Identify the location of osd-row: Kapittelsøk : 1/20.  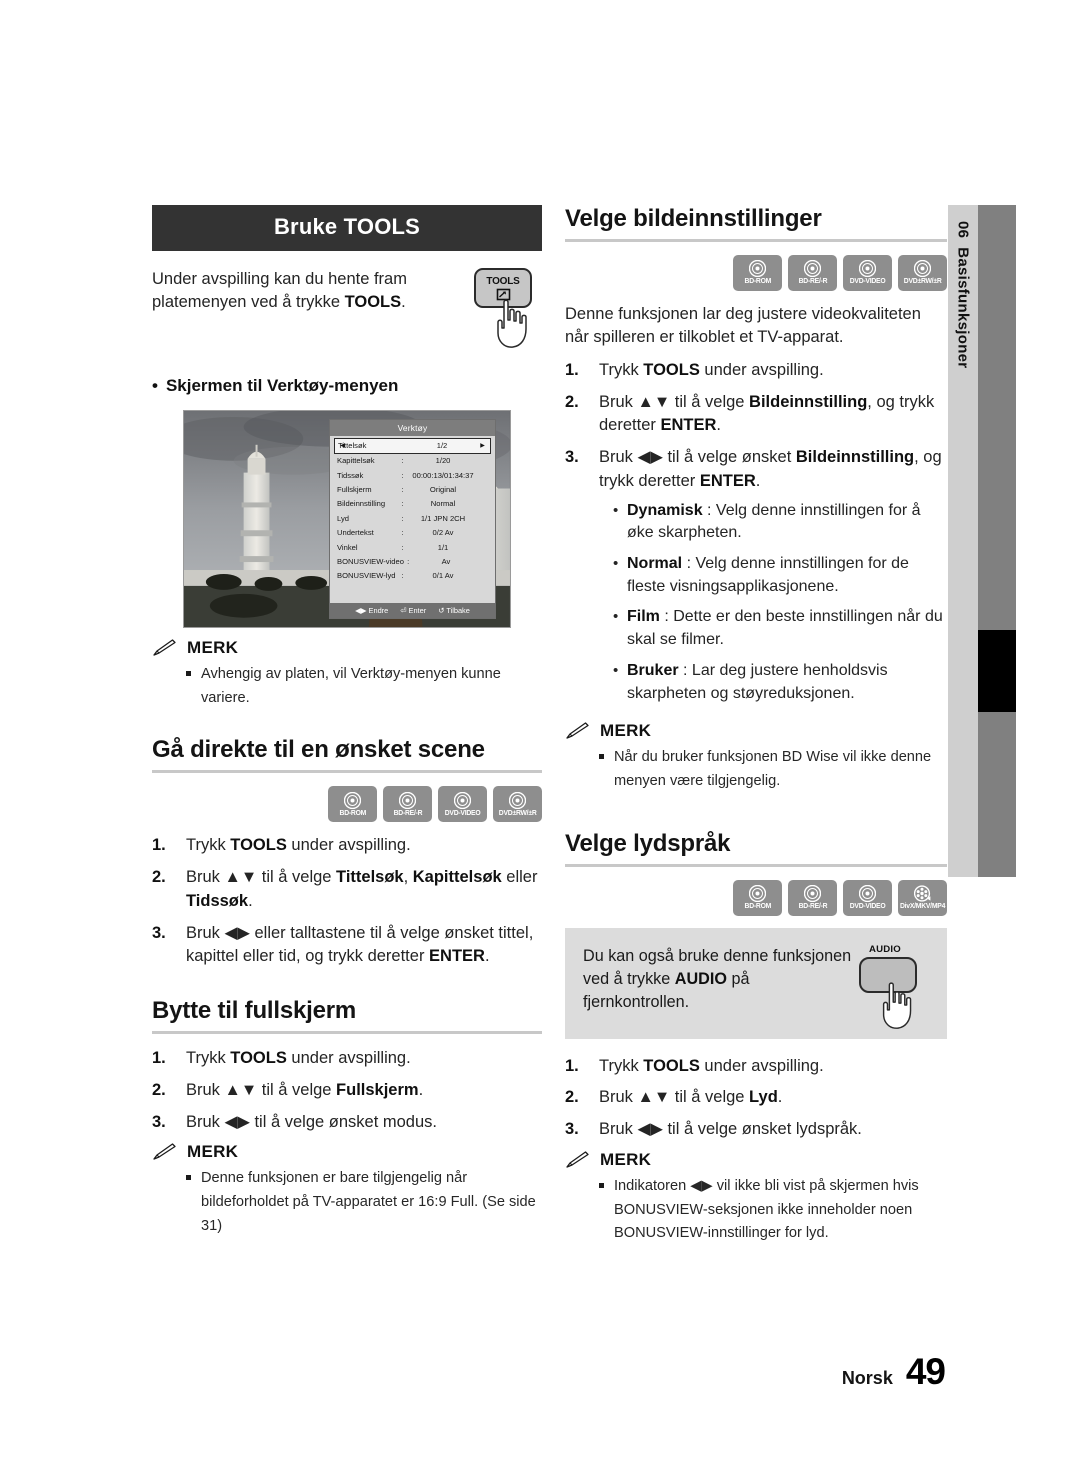
(412, 461).